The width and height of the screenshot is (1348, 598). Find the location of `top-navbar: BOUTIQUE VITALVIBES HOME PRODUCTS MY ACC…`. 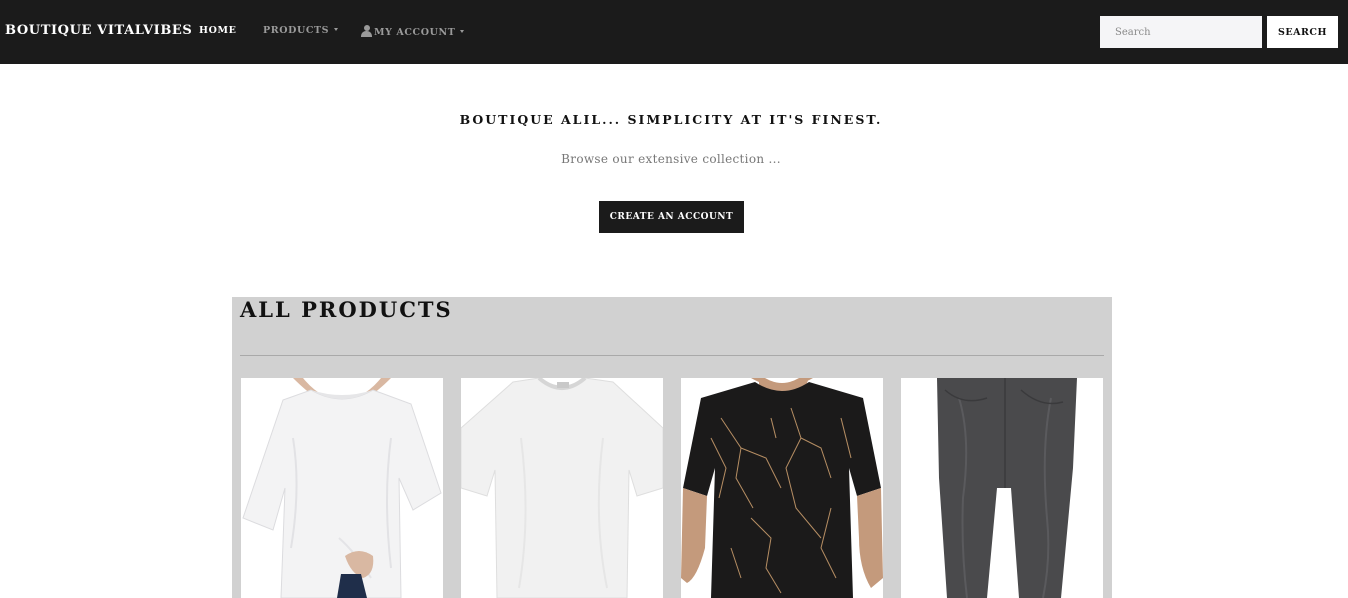

top-navbar: BOUTIQUE VITALVIBES HOME PRODUCTS MY ACC… is located at coordinates (674, 32).